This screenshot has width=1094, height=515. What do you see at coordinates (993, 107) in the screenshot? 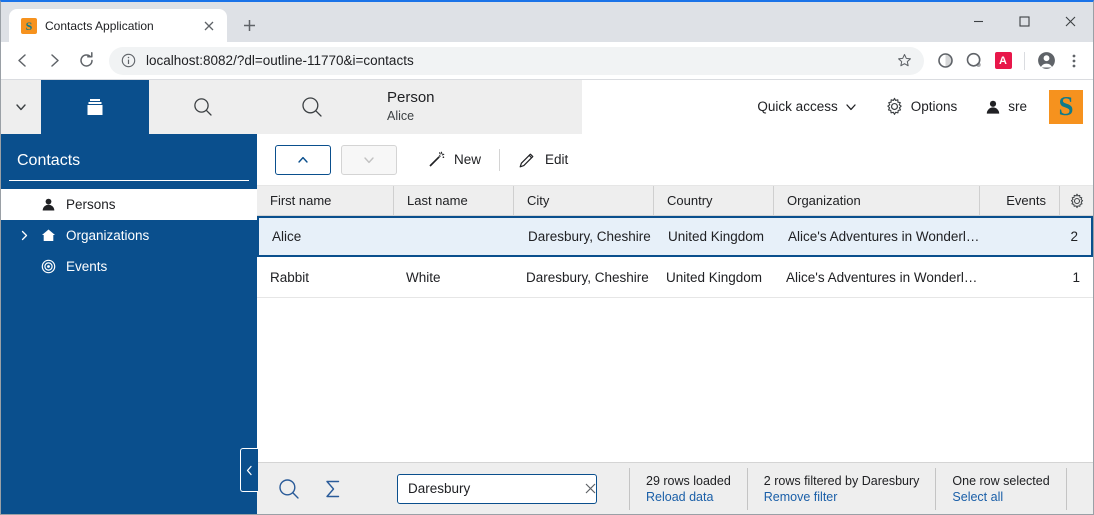
I see `person-icon` at bounding box center [993, 107].